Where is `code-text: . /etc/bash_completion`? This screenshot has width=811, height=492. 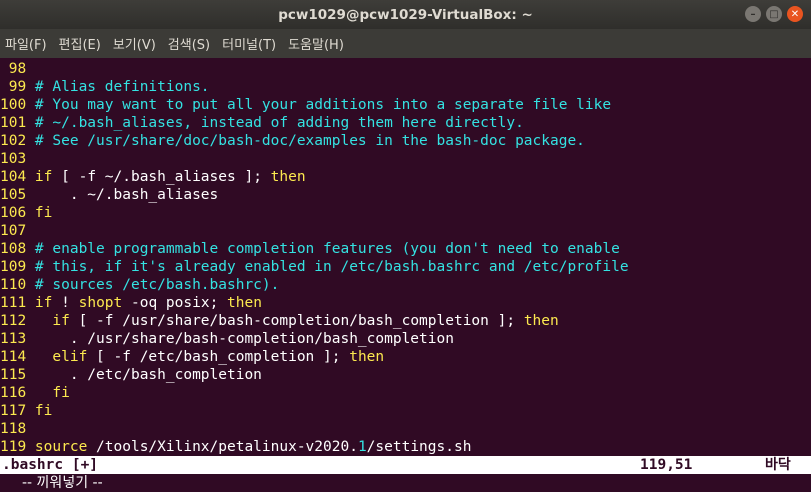 code-text: . /etc/bash_completion is located at coordinates (144, 375).